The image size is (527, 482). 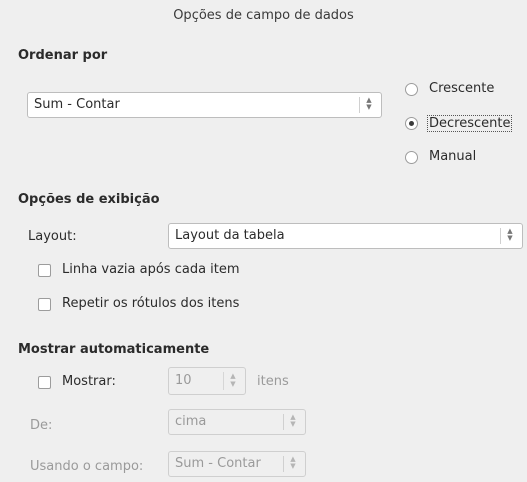 What do you see at coordinates (183, 380) in the screenshot?
I see `show-count-value: 10` at bounding box center [183, 380].